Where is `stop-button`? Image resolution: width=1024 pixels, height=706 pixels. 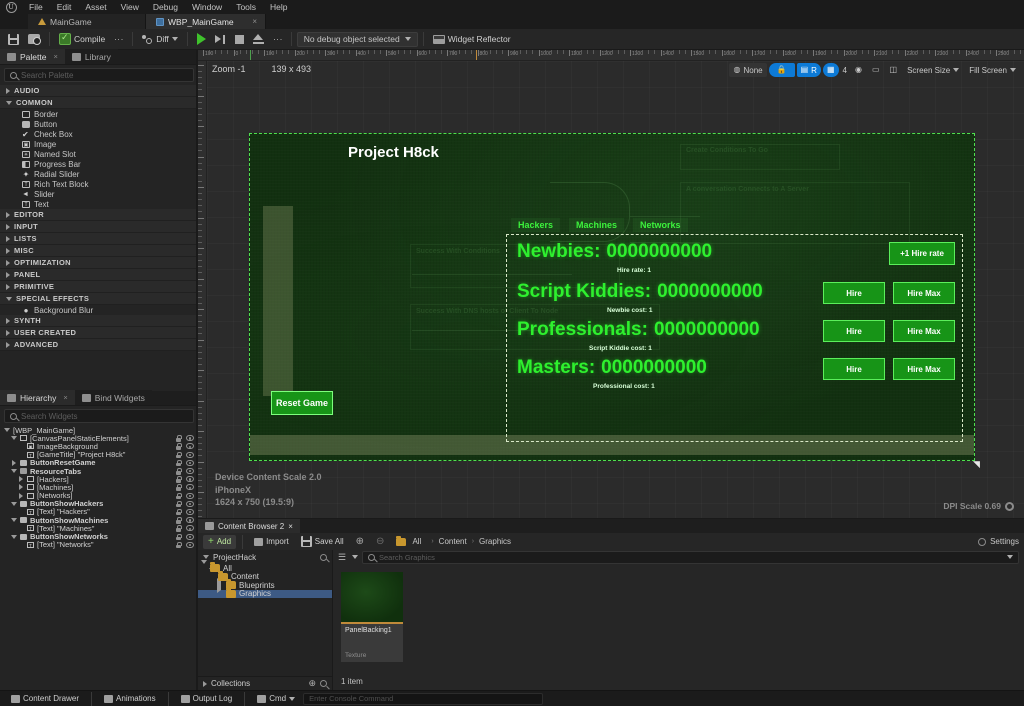
stop-button is located at coordinates (239, 39).